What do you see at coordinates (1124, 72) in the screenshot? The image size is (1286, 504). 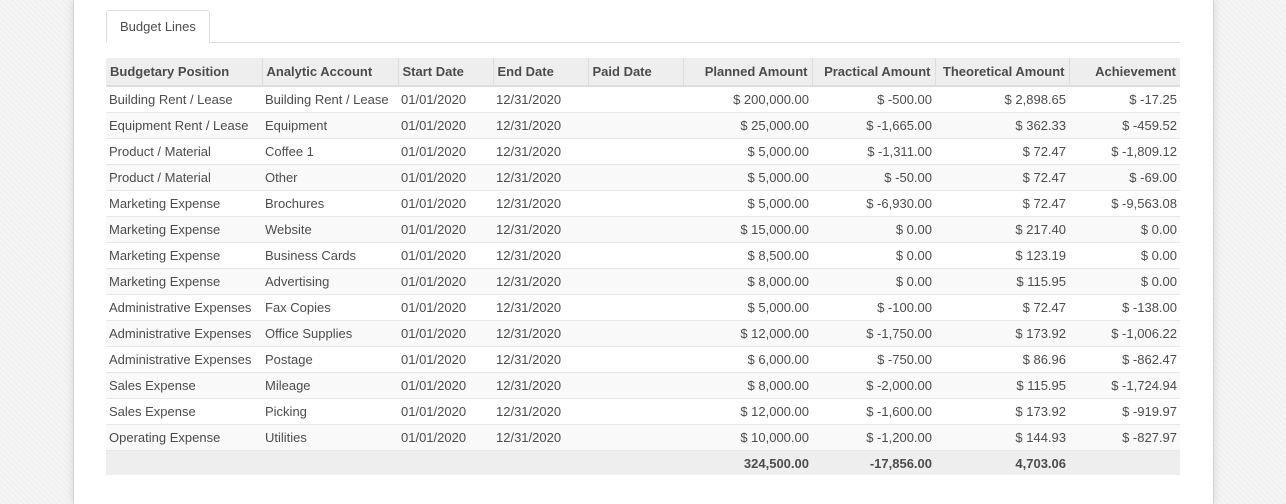 I see `column-header-achievement: Achievement` at bounding box center [1124, 72].